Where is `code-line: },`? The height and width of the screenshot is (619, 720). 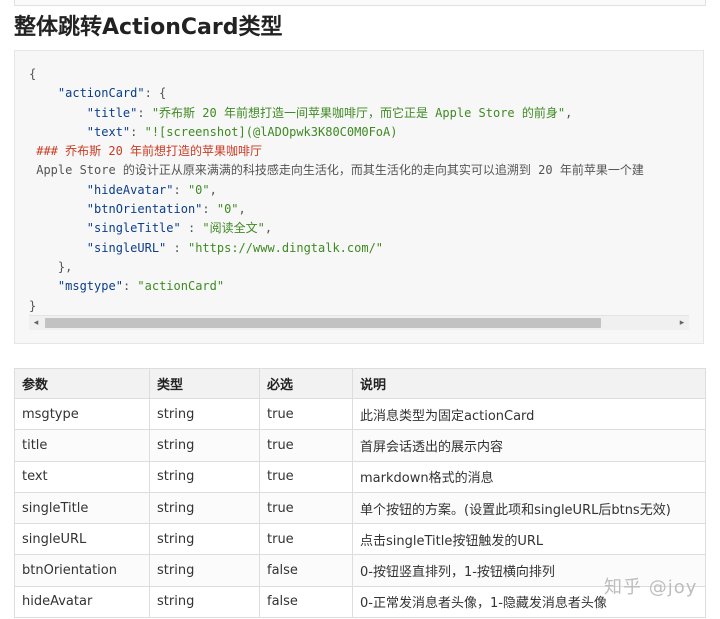
code-line: }, is located at coordinates (364, 267).